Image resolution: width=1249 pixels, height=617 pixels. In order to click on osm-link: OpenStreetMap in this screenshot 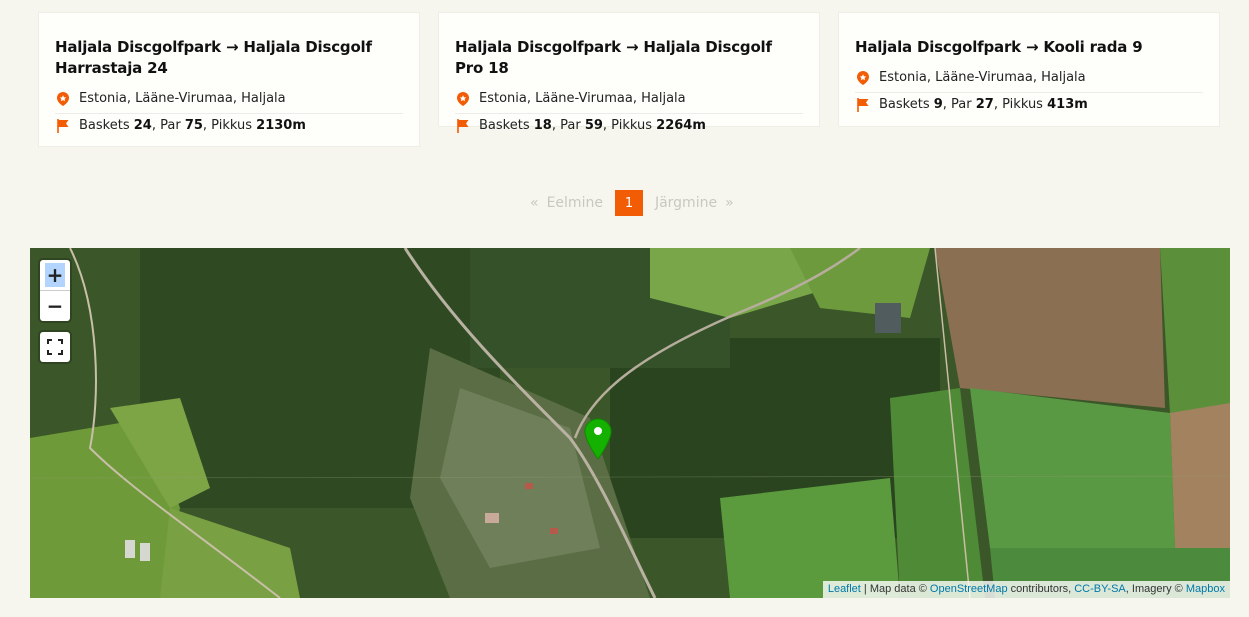, I will do `click(969, 589)`.